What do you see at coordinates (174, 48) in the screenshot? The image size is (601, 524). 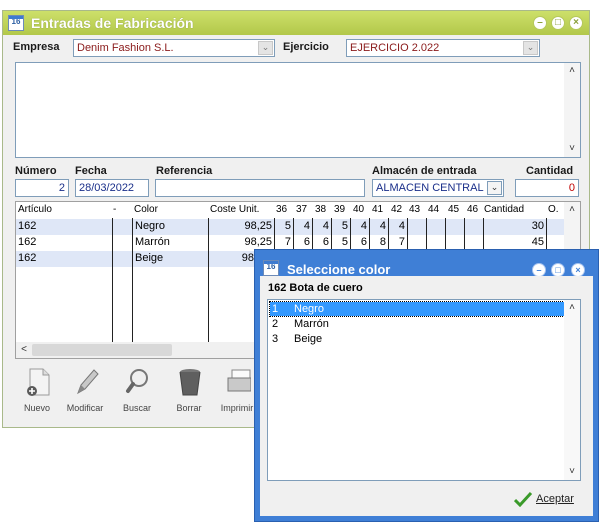 I see `empresa-combo: Denim Fashion S.L. ⌄` at bounding box center [174, 48].